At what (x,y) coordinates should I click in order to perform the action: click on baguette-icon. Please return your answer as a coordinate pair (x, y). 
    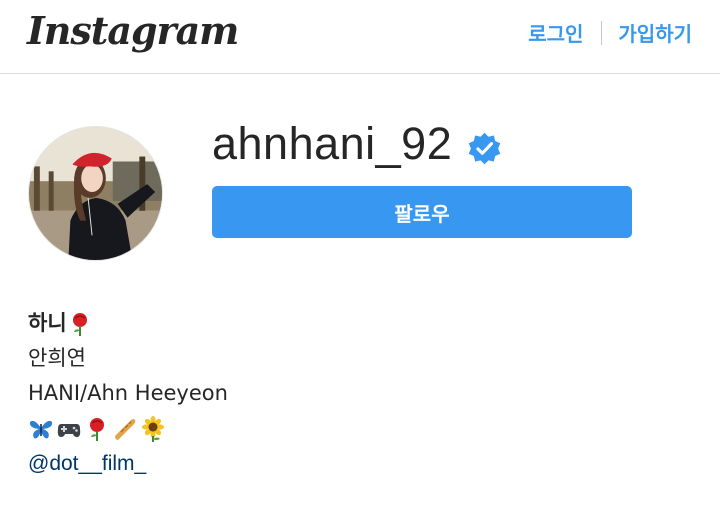
    Looking at the image, I should click on (125, 429).